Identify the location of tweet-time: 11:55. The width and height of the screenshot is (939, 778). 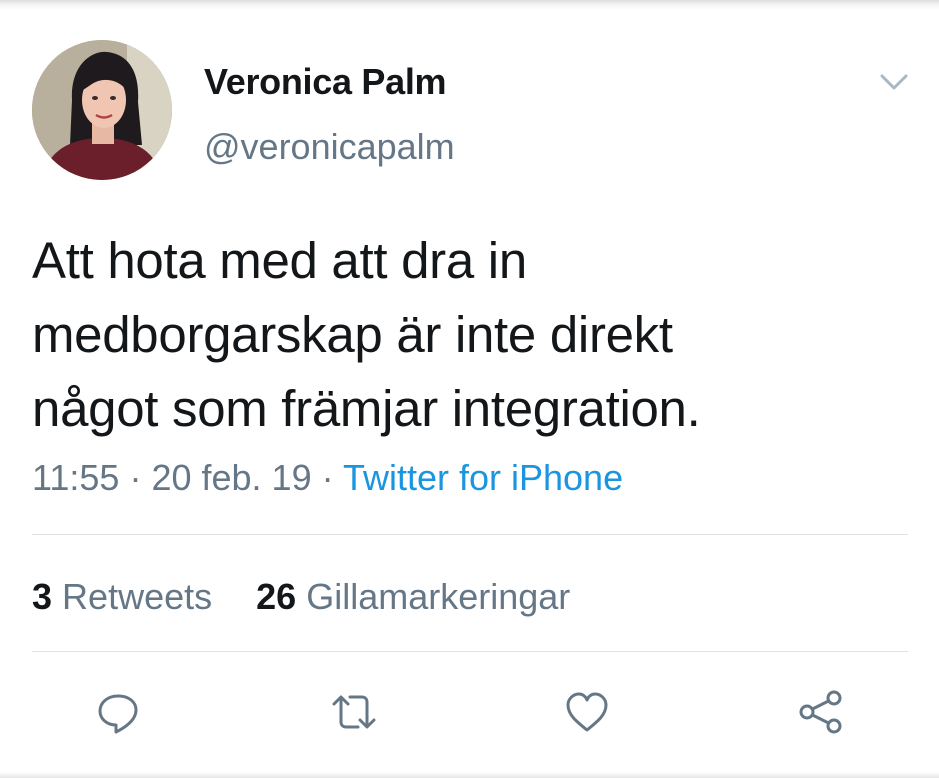
(75, 477).